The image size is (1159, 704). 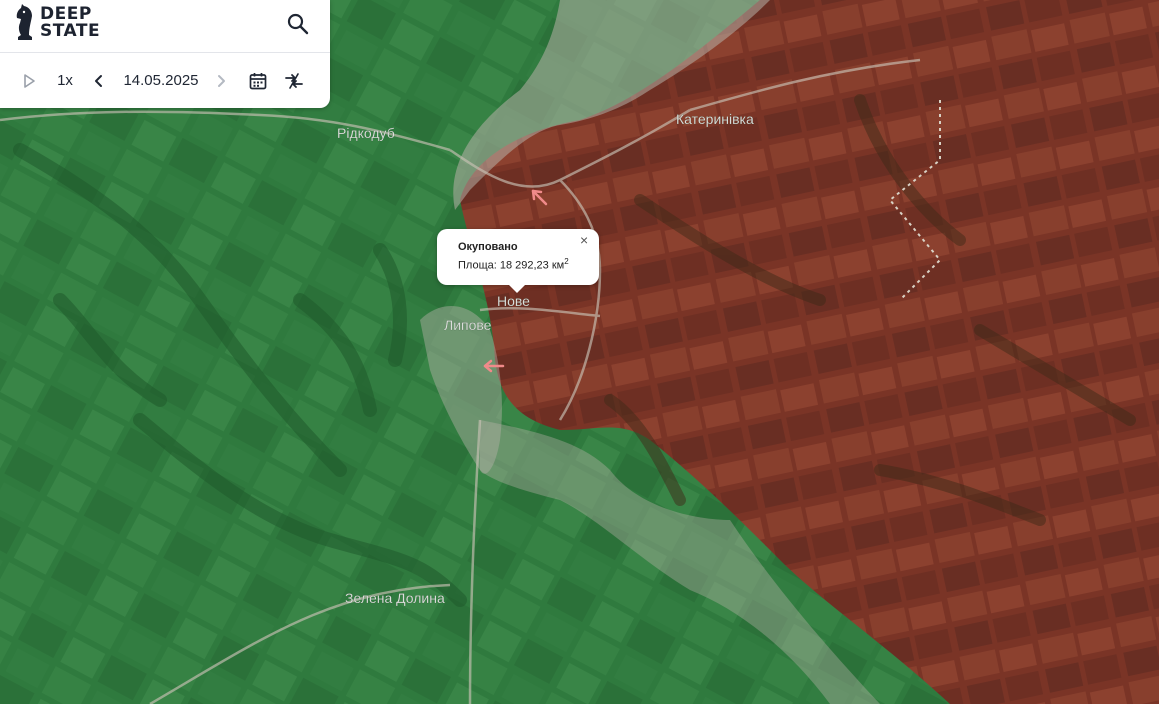 What do you see at coordinates (514, 301) in the screenshot?
I see `place-label-nove: Нове` at bounding box center [514, 301].